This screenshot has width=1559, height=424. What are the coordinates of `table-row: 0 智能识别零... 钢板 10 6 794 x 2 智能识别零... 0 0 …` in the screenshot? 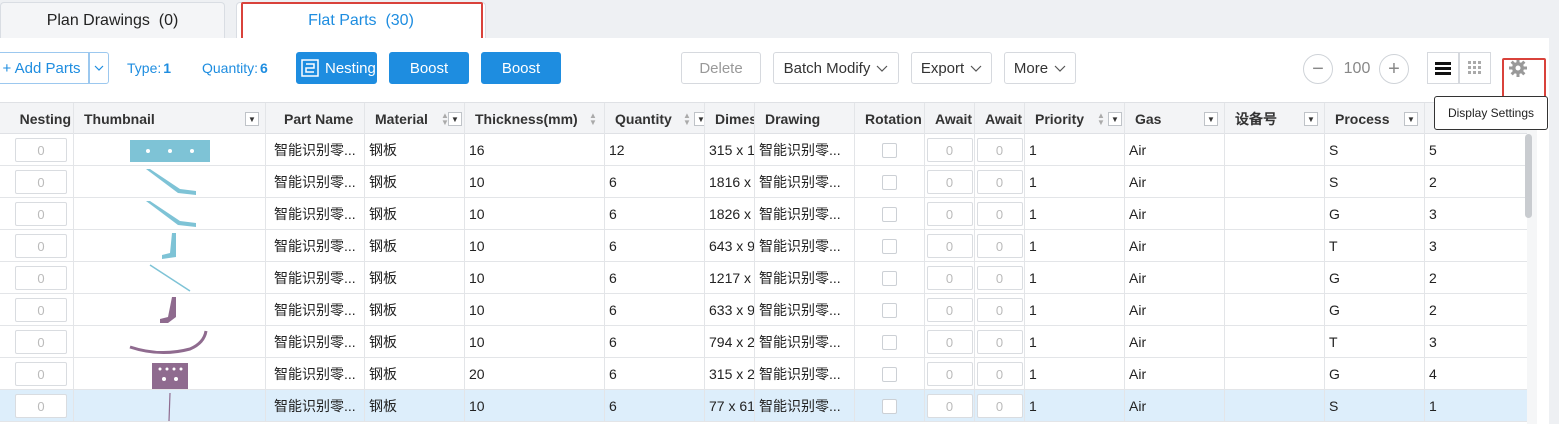 It's located at (763, 342).